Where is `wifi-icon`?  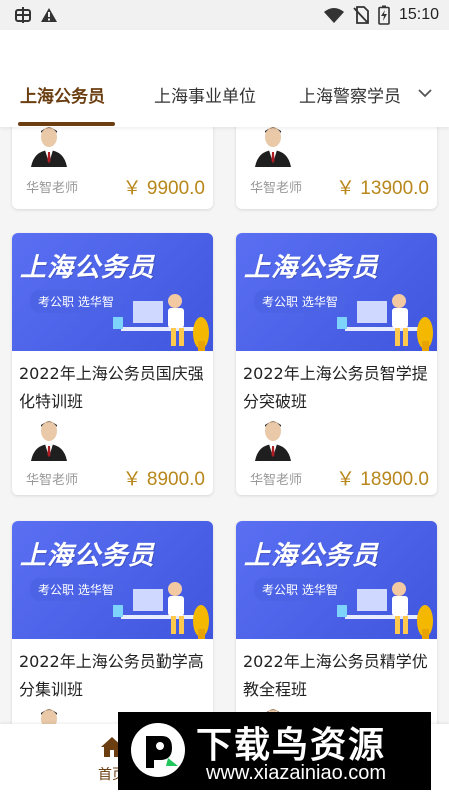 wifi-icon is located at coordinates (333, 15).